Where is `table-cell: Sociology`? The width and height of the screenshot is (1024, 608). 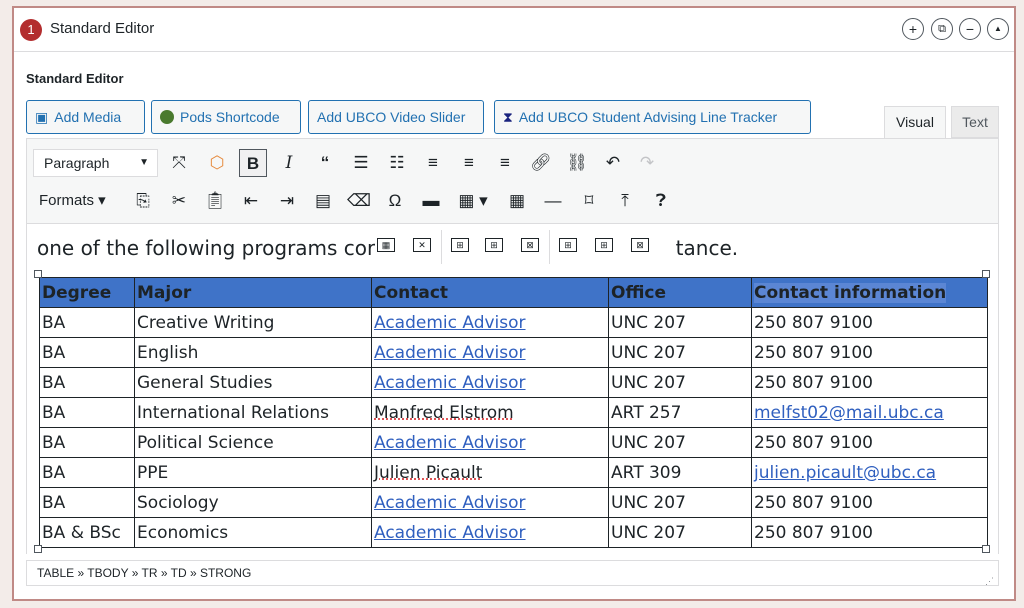 table-cell: Sociology is located at coordinates (253, 502).